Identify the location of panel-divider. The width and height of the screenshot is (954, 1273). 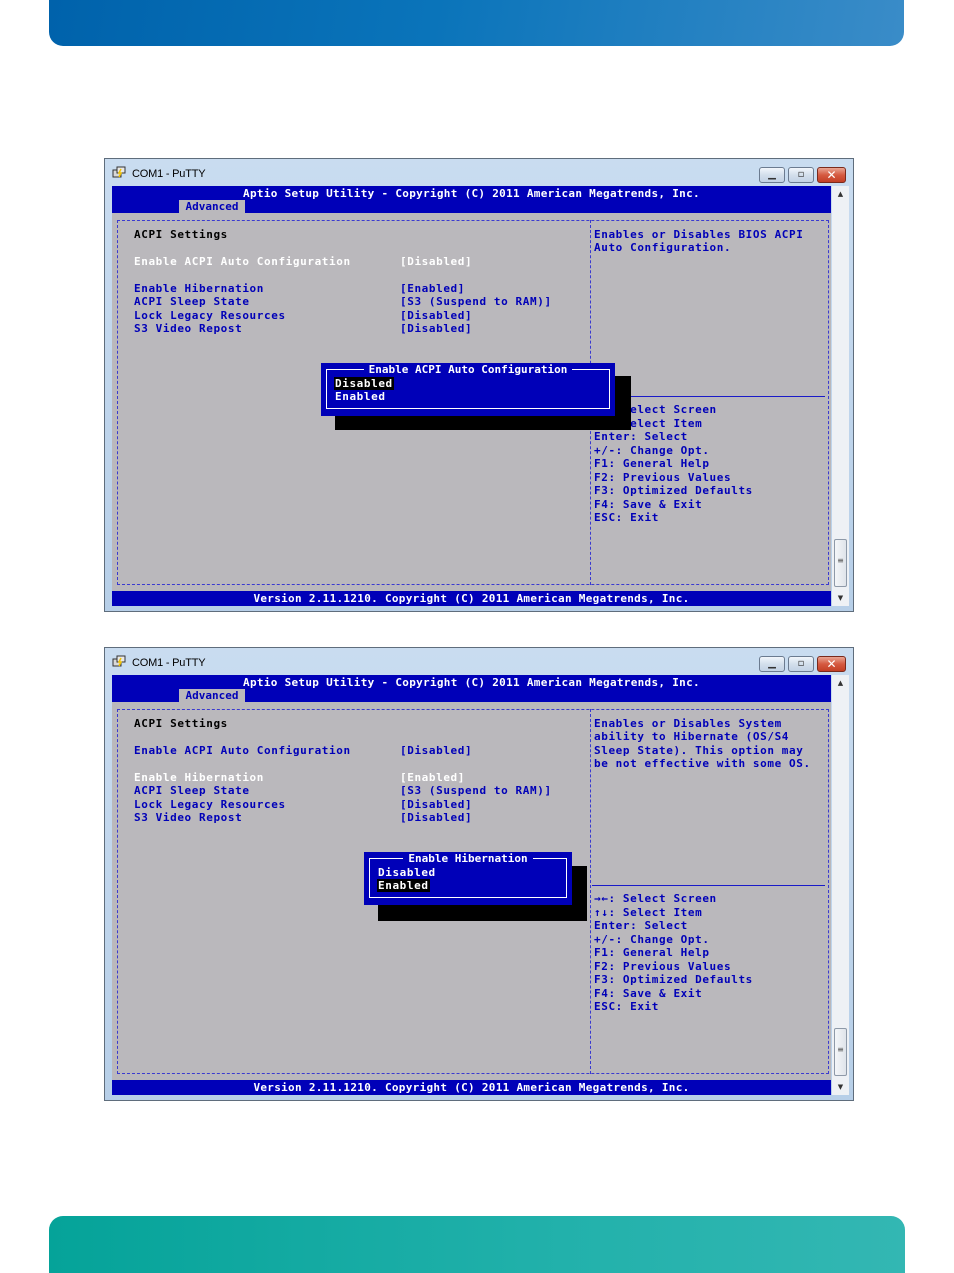
(590, 891).